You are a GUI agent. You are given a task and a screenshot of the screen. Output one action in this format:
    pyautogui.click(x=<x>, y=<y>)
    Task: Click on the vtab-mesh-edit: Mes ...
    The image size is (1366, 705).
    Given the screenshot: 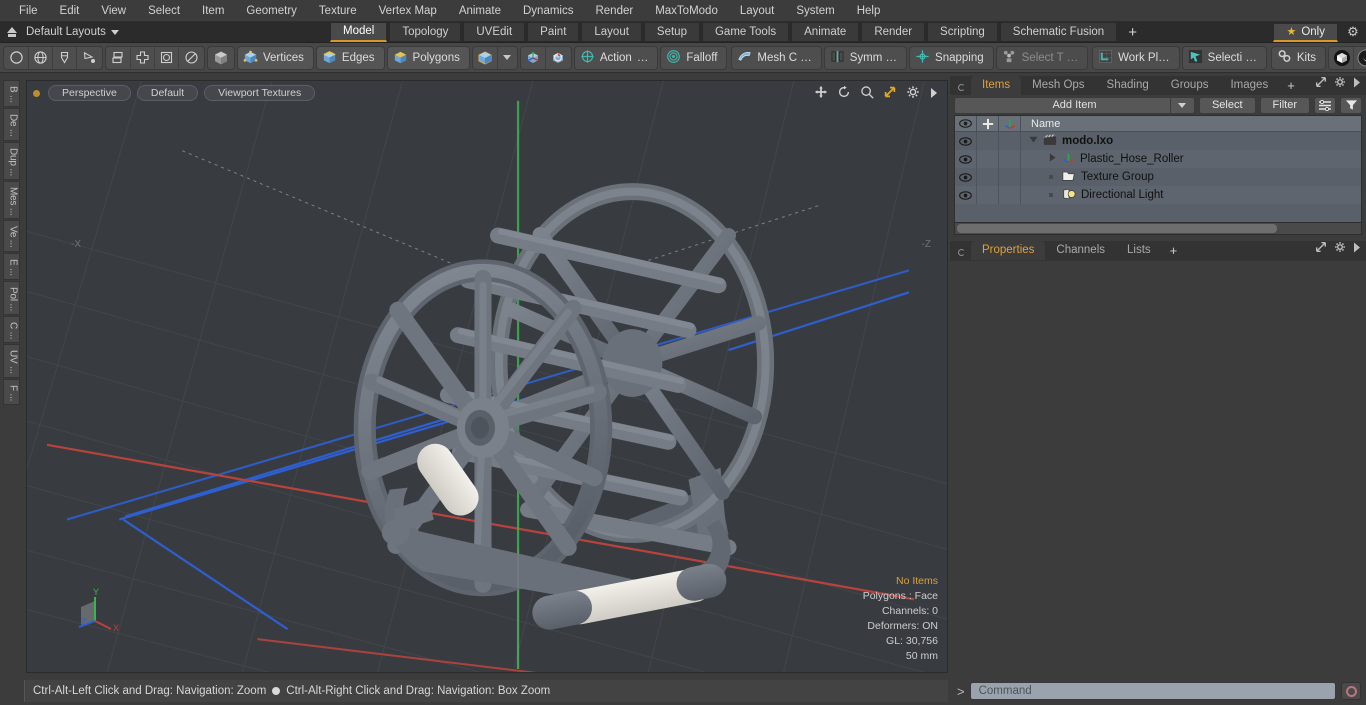 What is the action you would take?
    pyautogui.click(x=11, y=200)
    